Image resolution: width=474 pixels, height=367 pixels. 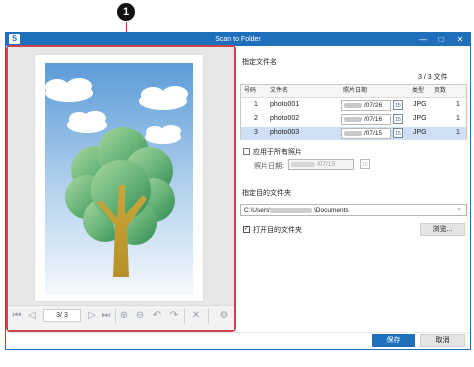 What do you see at coordinates (393, 340) in the screenshot?
I see `save-button: 保存` at bounding box center [393, 340].